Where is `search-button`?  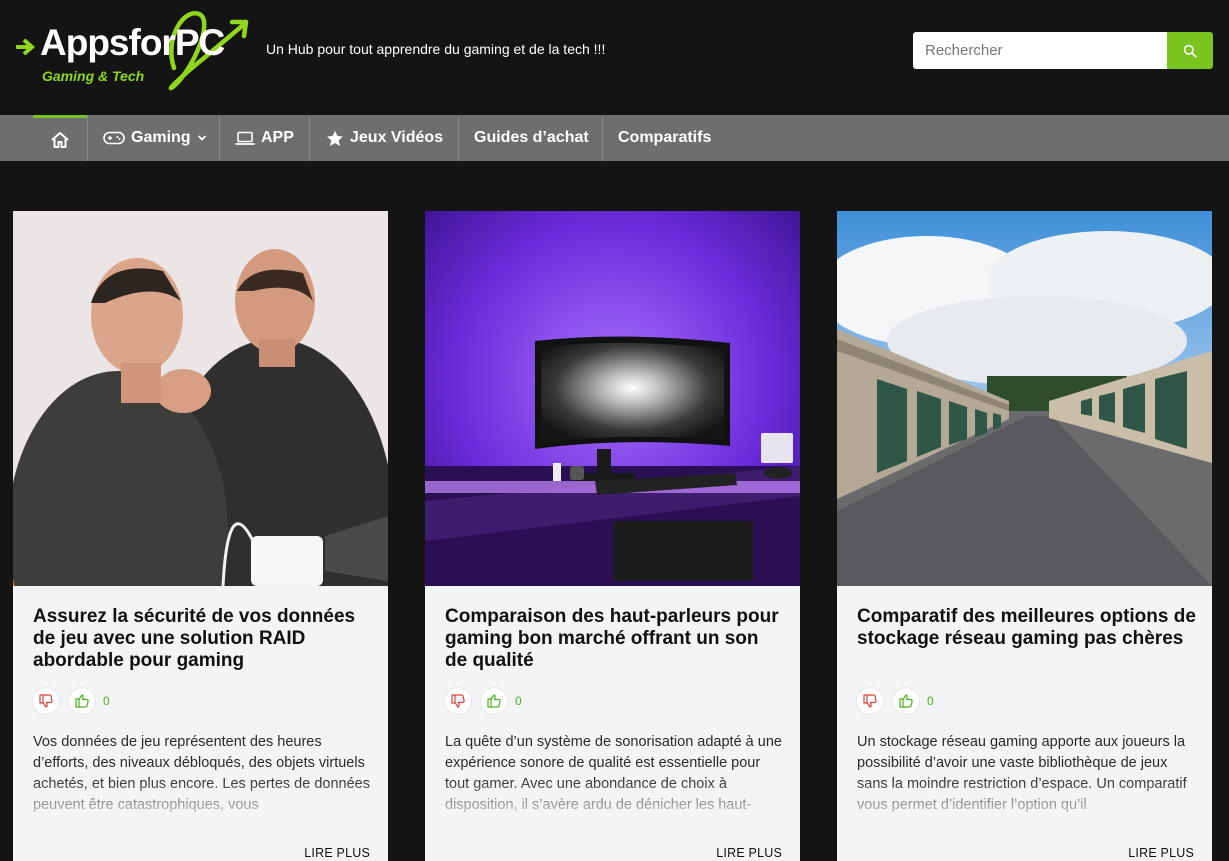
search-button is located at coordinates (1190, 50).